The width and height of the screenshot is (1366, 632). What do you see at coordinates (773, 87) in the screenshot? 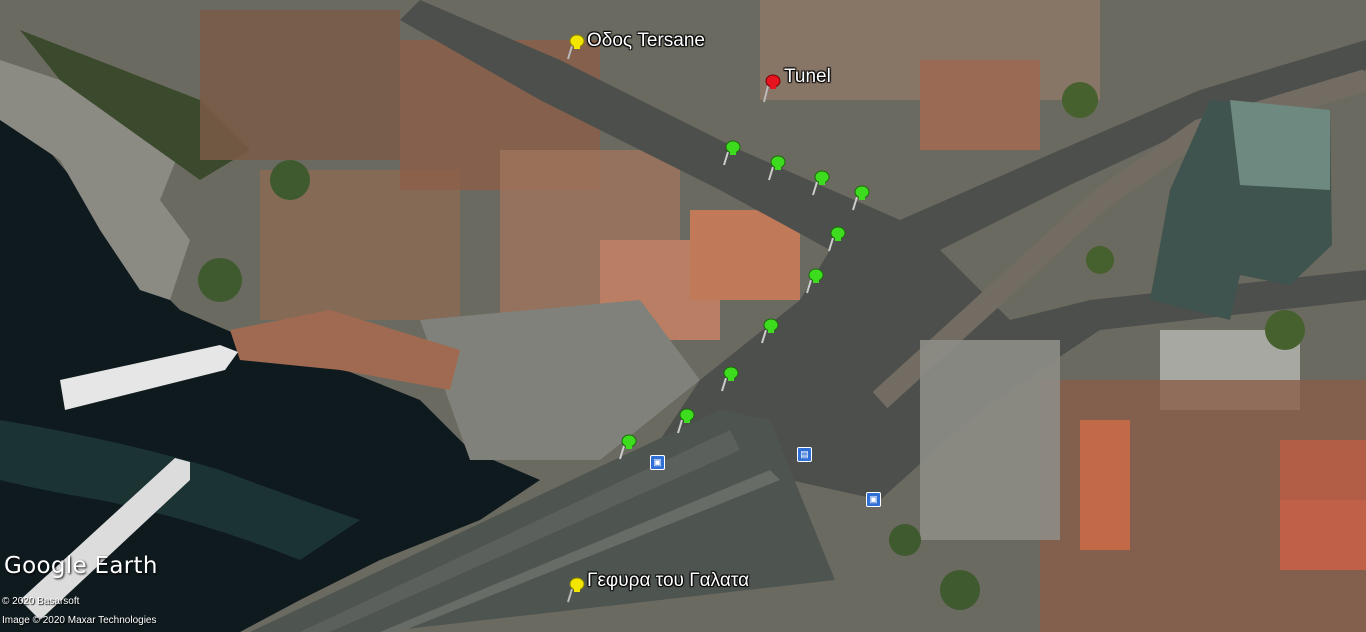
I see `red-pushpin-icon` at bounding box center [773, 87].